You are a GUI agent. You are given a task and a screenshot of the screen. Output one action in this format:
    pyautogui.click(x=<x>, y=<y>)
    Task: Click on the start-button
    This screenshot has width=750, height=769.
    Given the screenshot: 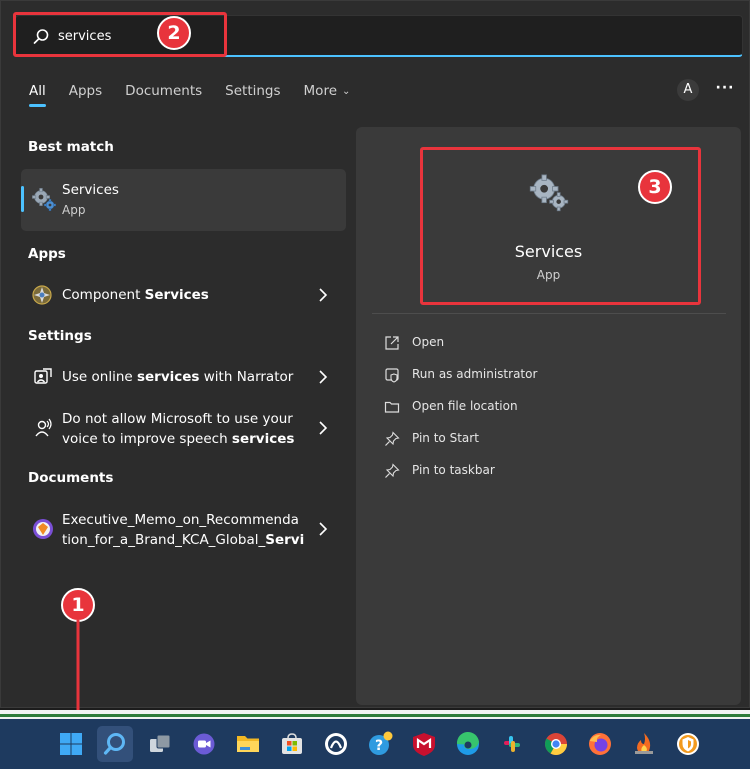 What is the action you would take?
    pyautogui.click(x=71, y=744)
    